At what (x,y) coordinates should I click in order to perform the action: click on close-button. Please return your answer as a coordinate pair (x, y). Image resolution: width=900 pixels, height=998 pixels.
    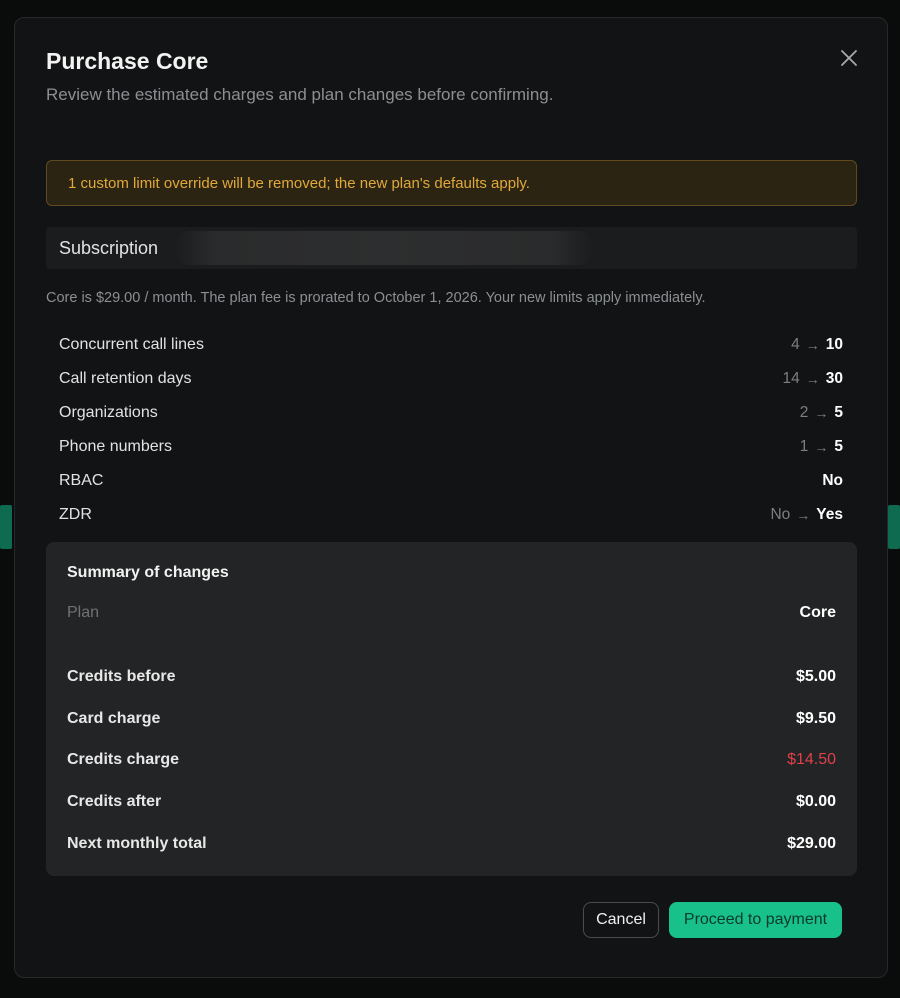
    Looking at the image, I should click on (849, 58).